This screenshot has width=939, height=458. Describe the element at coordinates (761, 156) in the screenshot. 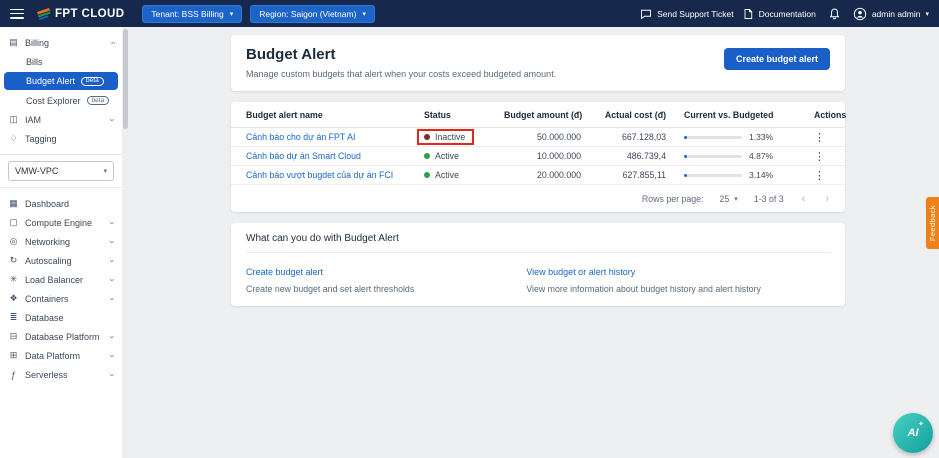

I see `progress-percent: 4.87%` at that location.